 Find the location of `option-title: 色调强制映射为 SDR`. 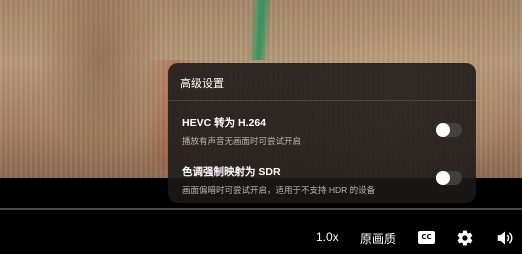

option-title: 色调强制映射为 SDR is located at coordinates (231, 172).